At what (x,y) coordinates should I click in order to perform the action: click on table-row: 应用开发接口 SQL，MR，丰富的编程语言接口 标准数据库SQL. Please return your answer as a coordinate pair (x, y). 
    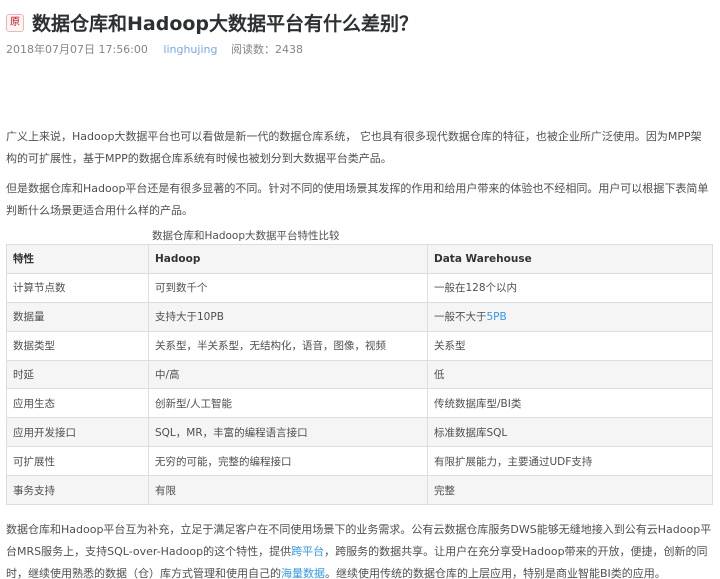
    Looking at the image, I should click on (359, 432).